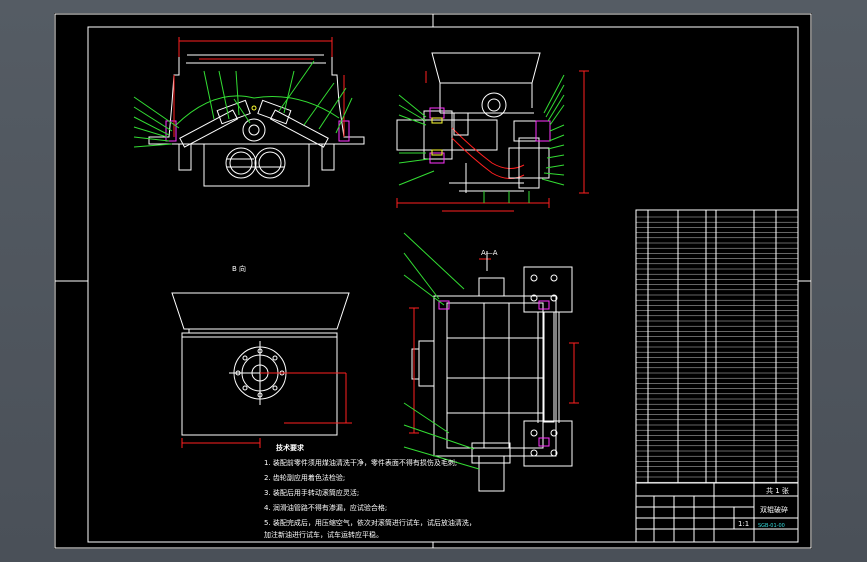 This screenshot has width=867, height=562. What do you see at coordinates (717, 349) in the screenshot?
I see `parts-list-rows` at bounding box center [717, 349].